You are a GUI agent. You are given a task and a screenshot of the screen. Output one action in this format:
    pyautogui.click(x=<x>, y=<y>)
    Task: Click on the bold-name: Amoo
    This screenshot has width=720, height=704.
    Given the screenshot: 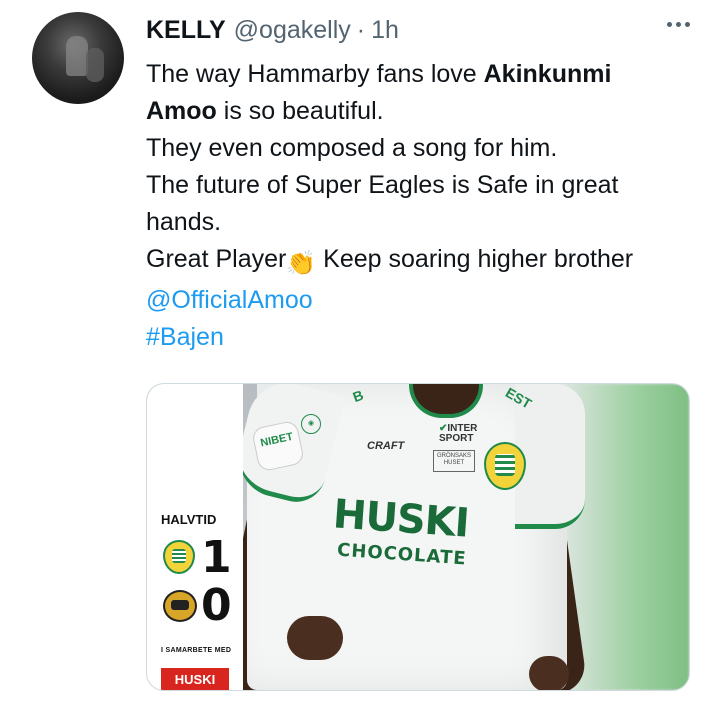 What is the action you would take?
    pyautogui.click(x=181, y=111)
    